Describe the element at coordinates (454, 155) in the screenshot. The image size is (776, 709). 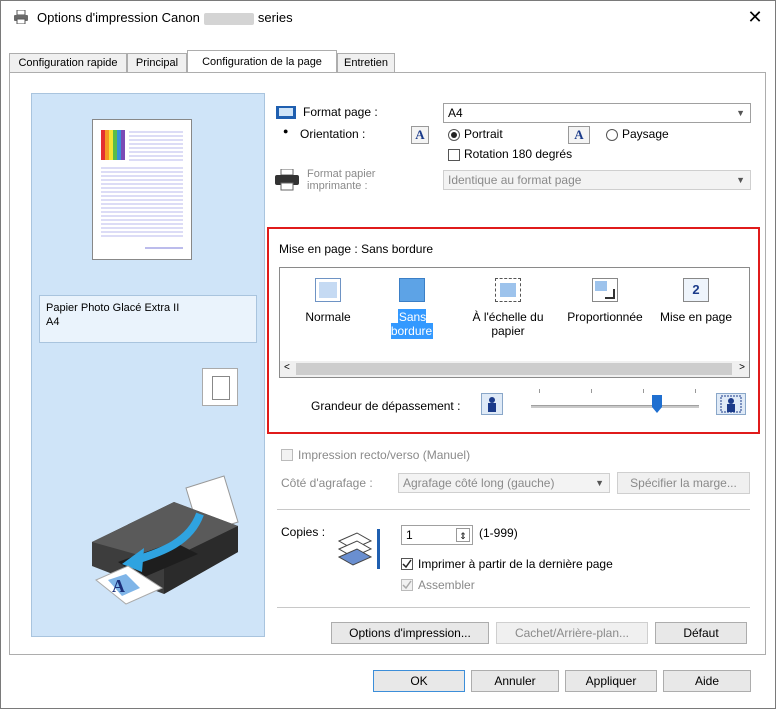
I see `rotate-180-checkbox` at that location.